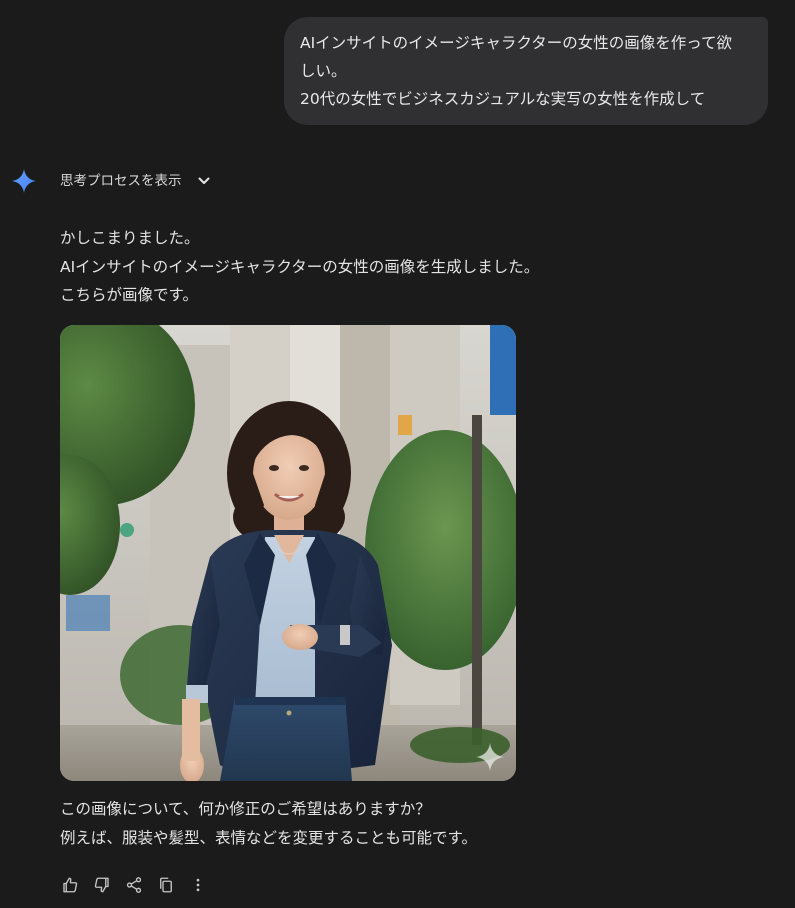 The height and width of the screenshot is (908, 795). What do you see at coordinates (121, 181) in the screenshot?
I see `show-thinking-label: 思考プロセスを表示` at bounding box center [121, 181].